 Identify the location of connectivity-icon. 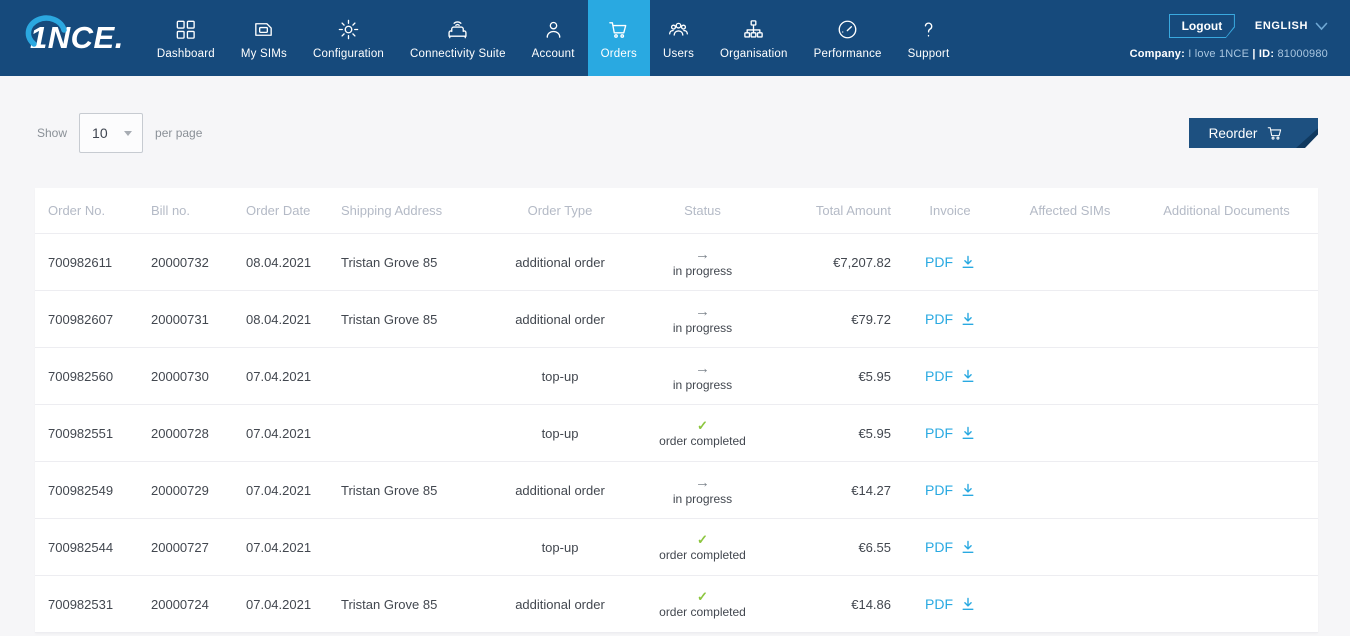
(457, 29).